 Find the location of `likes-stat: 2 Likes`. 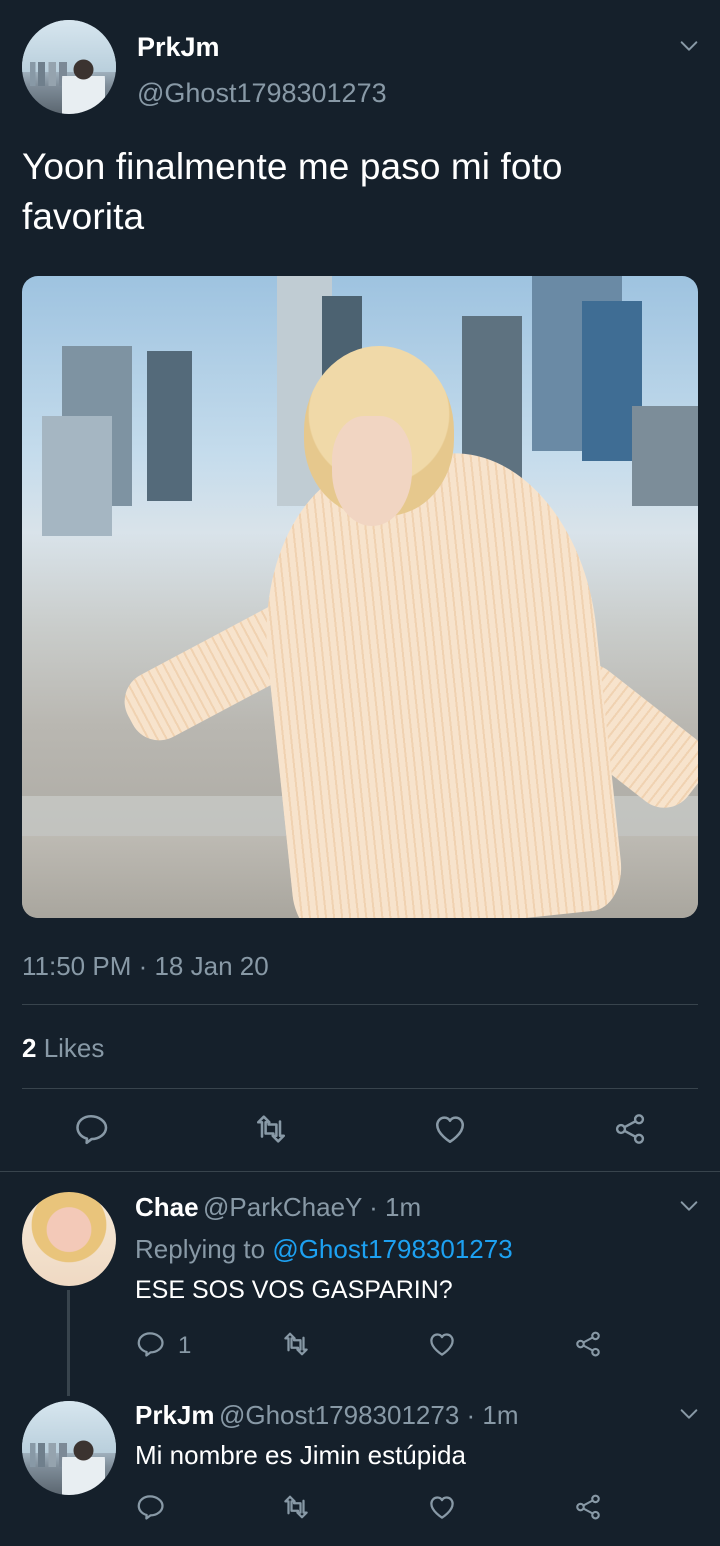

likes-stat: 2 Likes is located at coordinates (63, 1048).